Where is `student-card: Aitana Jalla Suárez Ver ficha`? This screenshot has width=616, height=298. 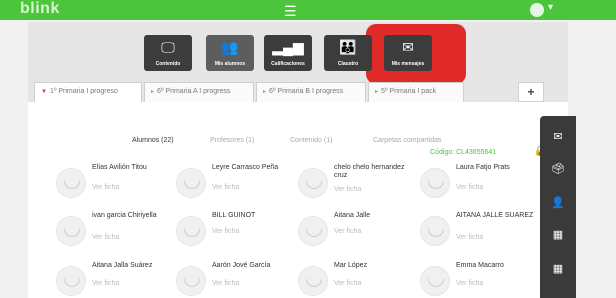
student-card: Aitana Jalla Suárez Ver ficha is located at coordinates (116, 280).